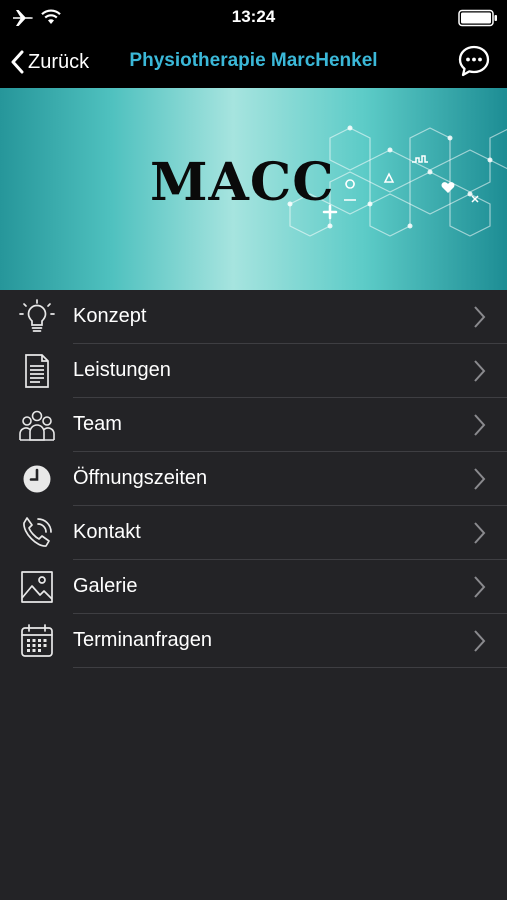  What do you see at coordinates (474, 61) in the screenshot?
I see `chat-bubble-icon` at bounding box center [474, 61].